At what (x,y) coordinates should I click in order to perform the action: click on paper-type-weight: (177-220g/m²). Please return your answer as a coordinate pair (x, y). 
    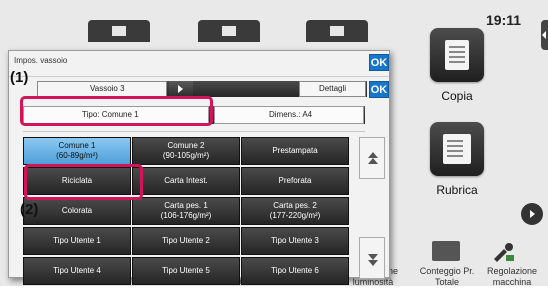
    Looking at the image, I should click on (295, 215).